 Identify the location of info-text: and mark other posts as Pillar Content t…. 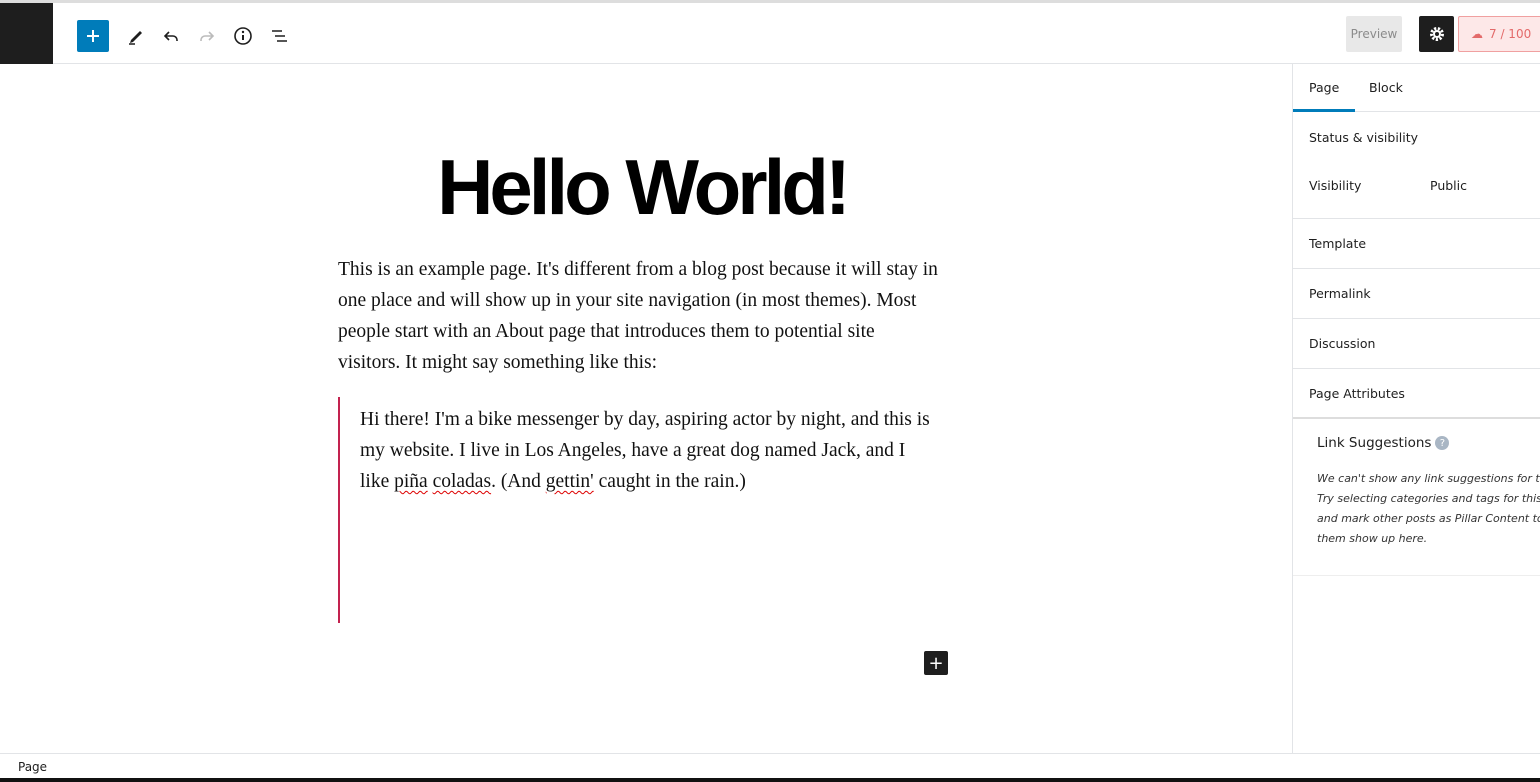
(1428, 518).